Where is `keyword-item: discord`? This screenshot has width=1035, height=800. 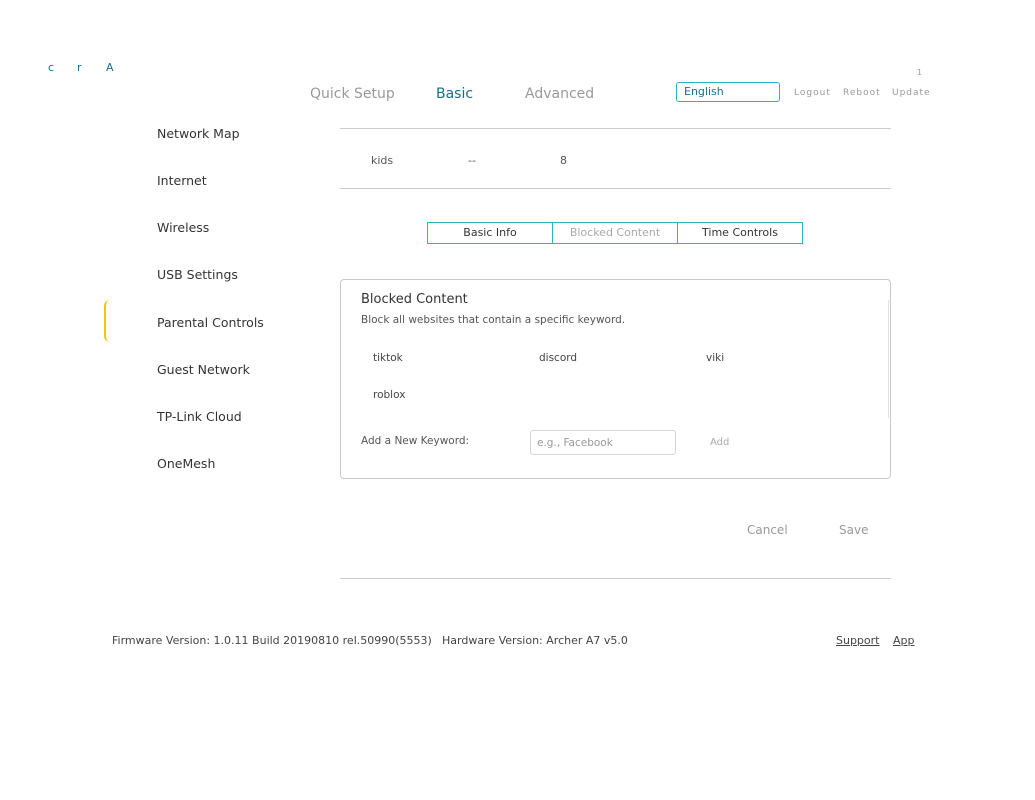
keyword-item: discord is located at coordinates (558, 358).